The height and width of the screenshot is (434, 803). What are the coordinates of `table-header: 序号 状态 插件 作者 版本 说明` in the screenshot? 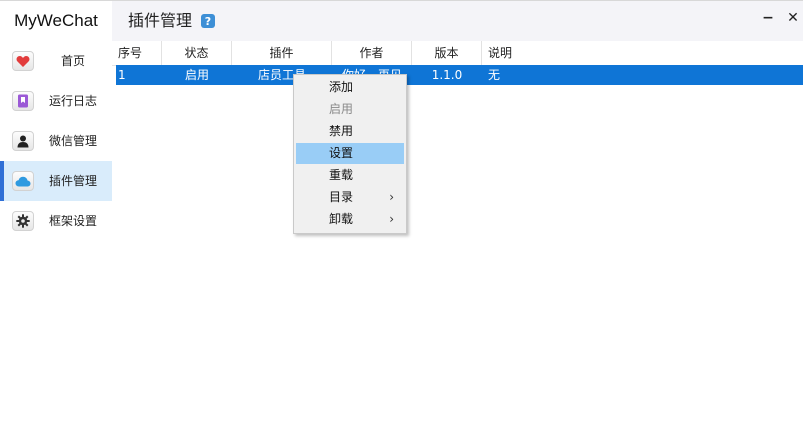 It's located at (457, 53).